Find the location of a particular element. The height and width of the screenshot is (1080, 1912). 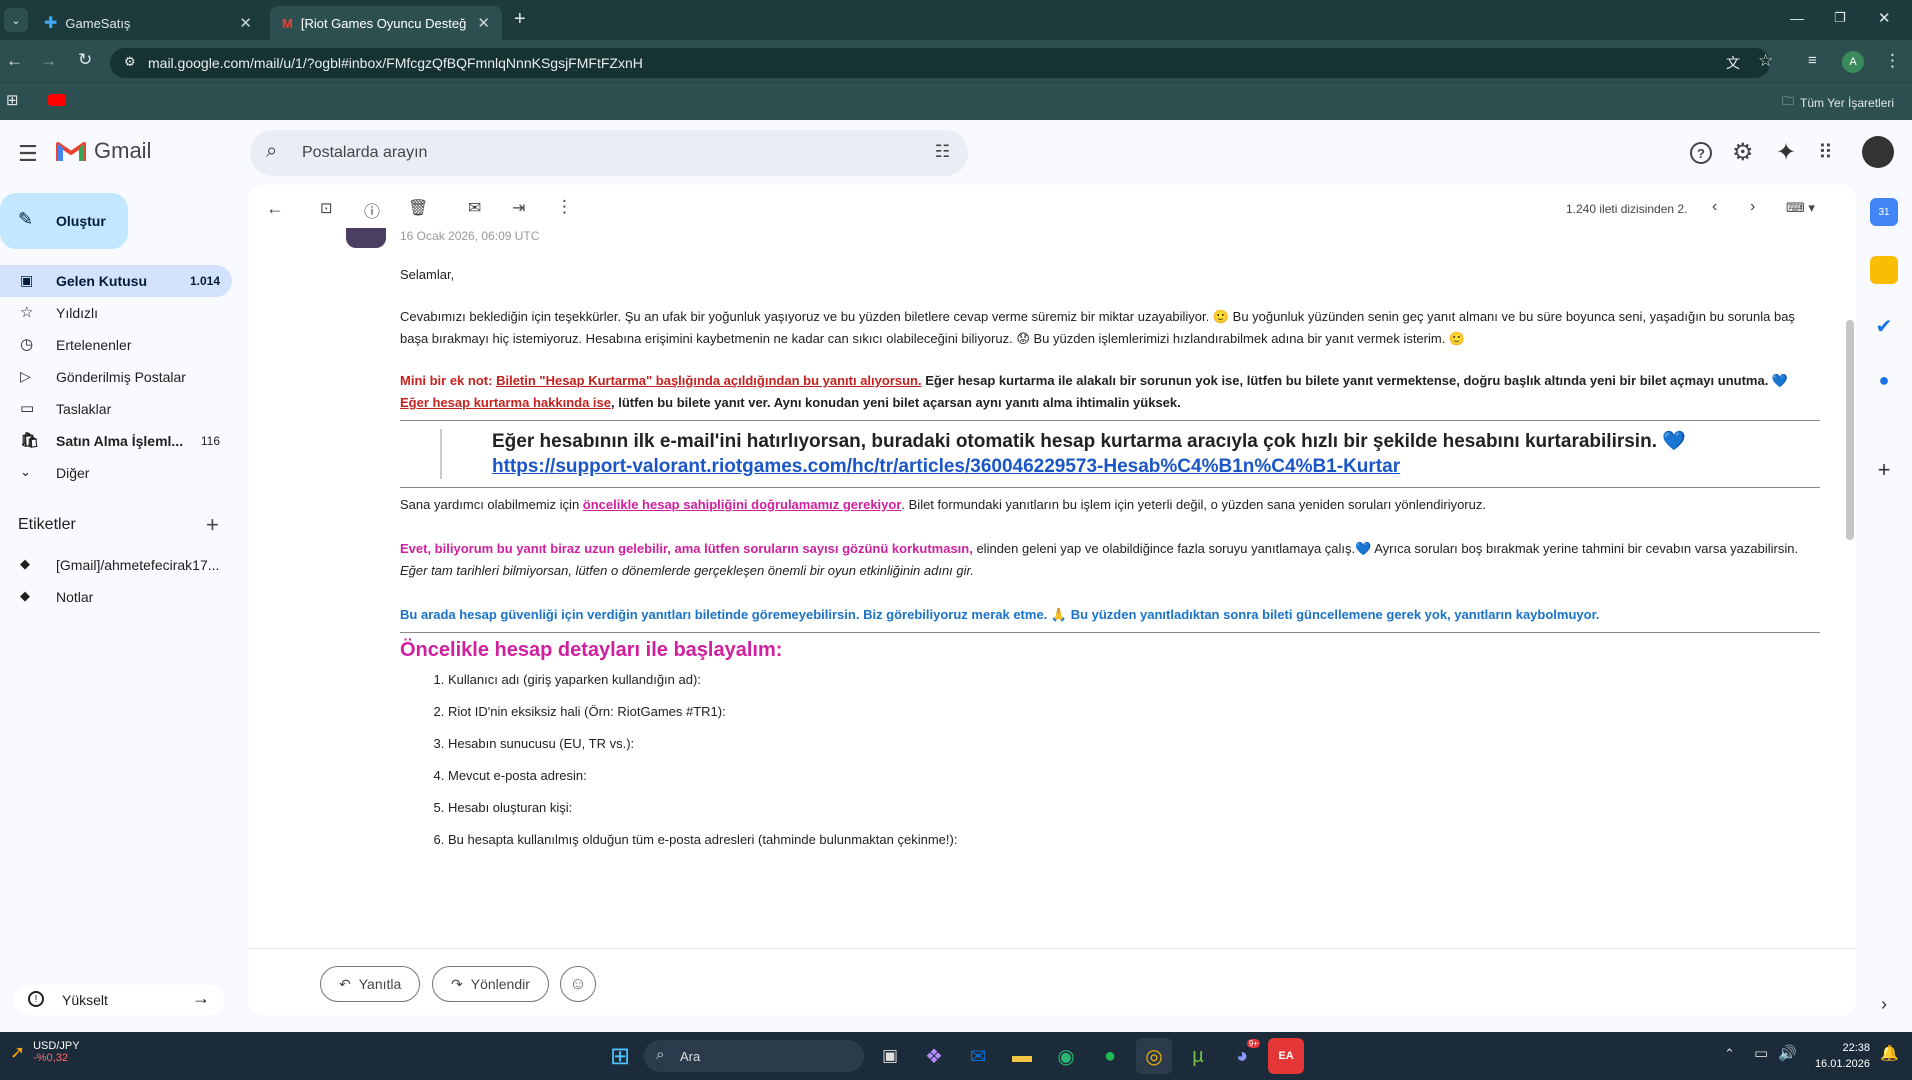

emoji-reaction-button: ☺ is located at coordinates (578, 984).